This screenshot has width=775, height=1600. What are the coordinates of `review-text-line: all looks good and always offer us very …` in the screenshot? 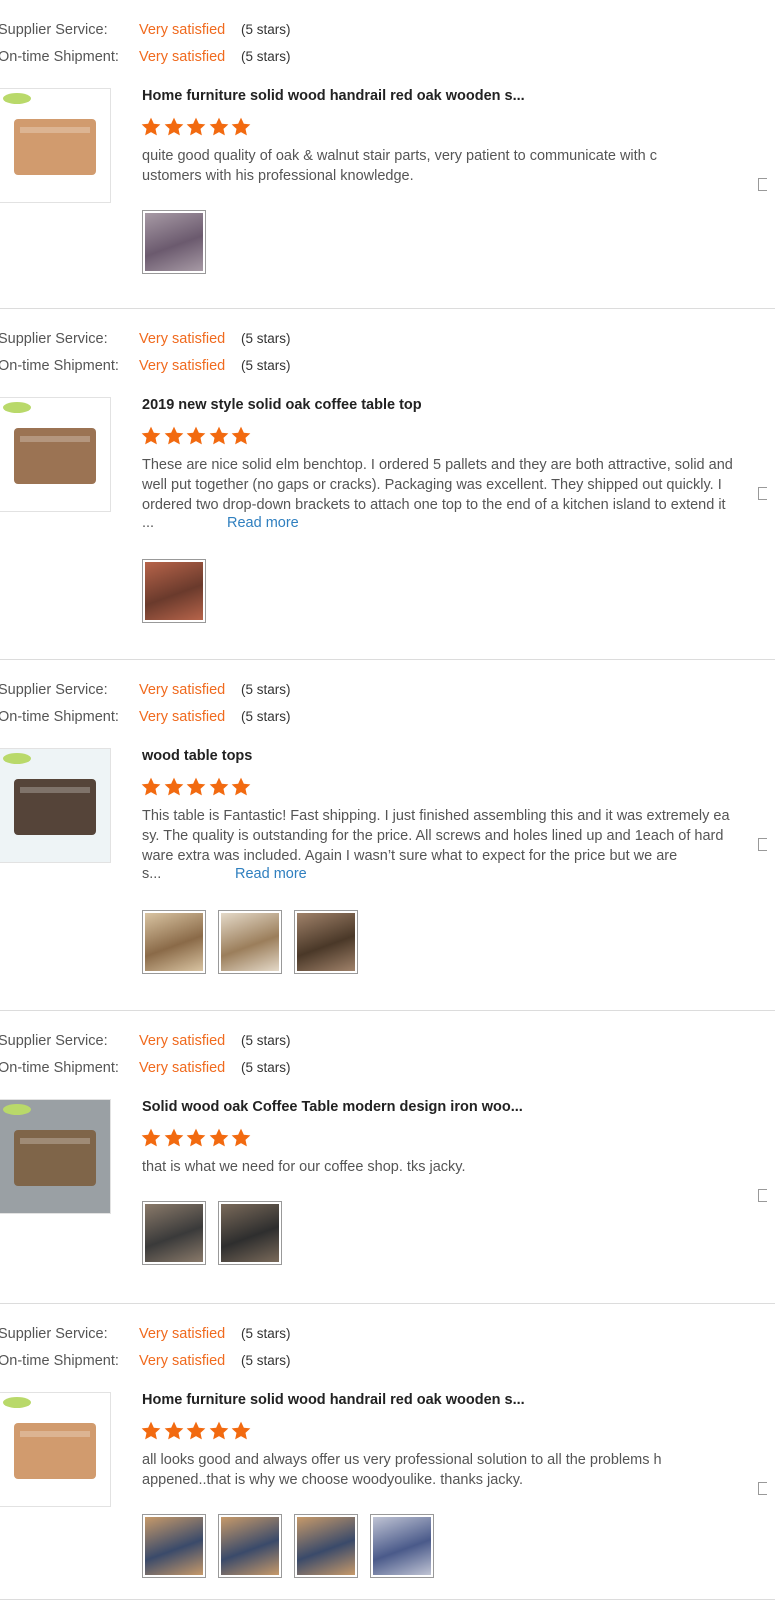 It's located at (402, 1460).